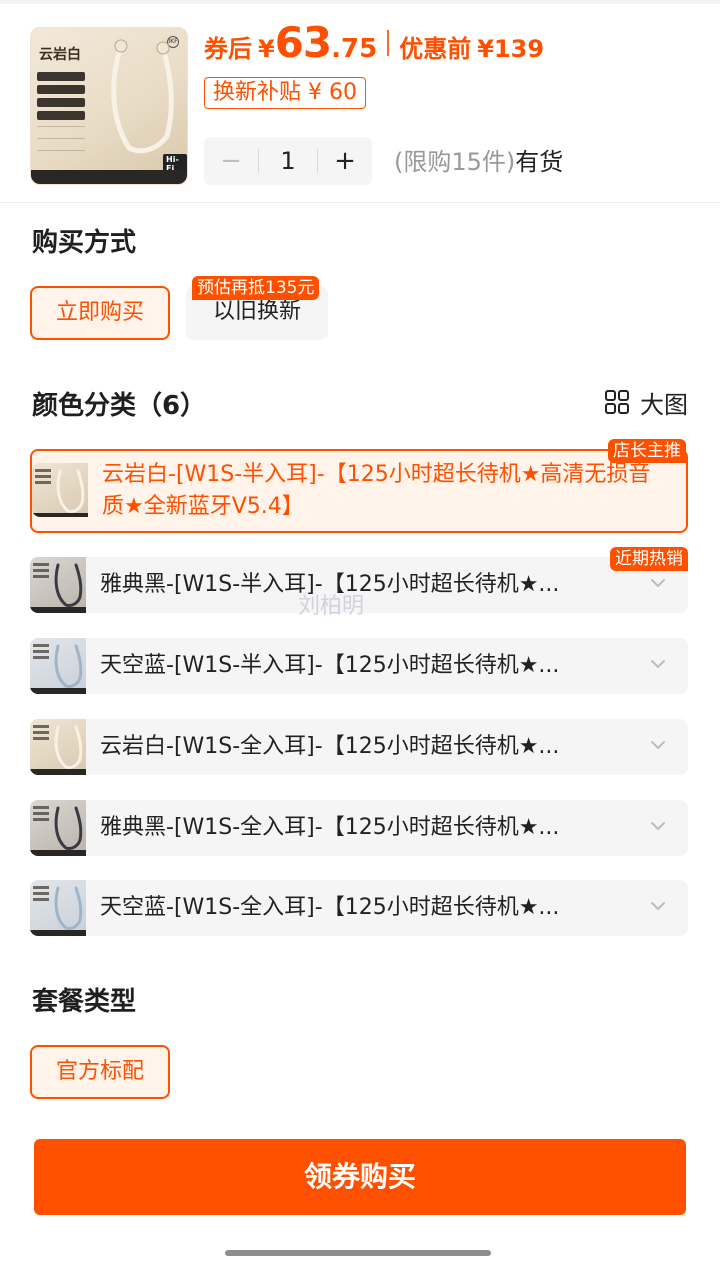 Image resolution: width=720 pixels, height=1270 pixels. Describe the element at coordinates (109, 106) in the screenshot. I see `product-thumbnail: IKF 云岩白 Hi-Fi` at that location.